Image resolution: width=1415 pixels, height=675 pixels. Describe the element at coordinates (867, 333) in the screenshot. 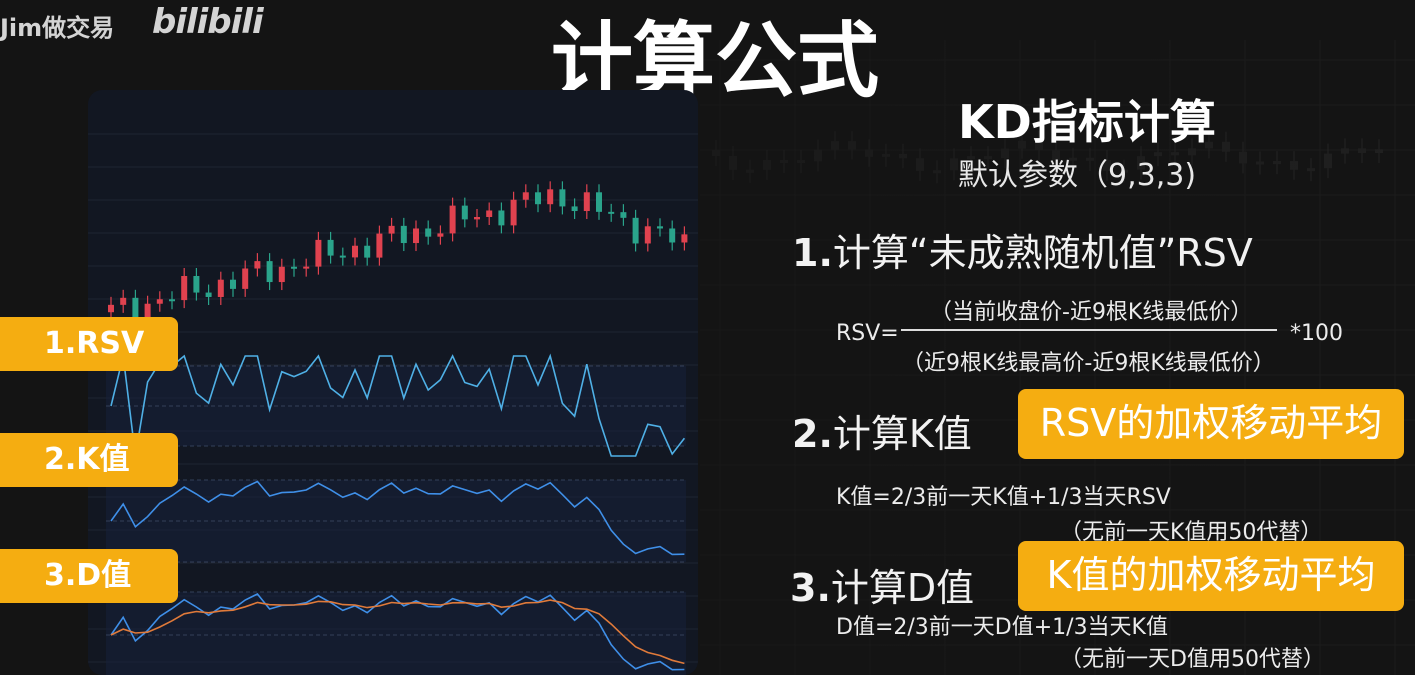

I see `rsv-lhs: RSV=` at that location.